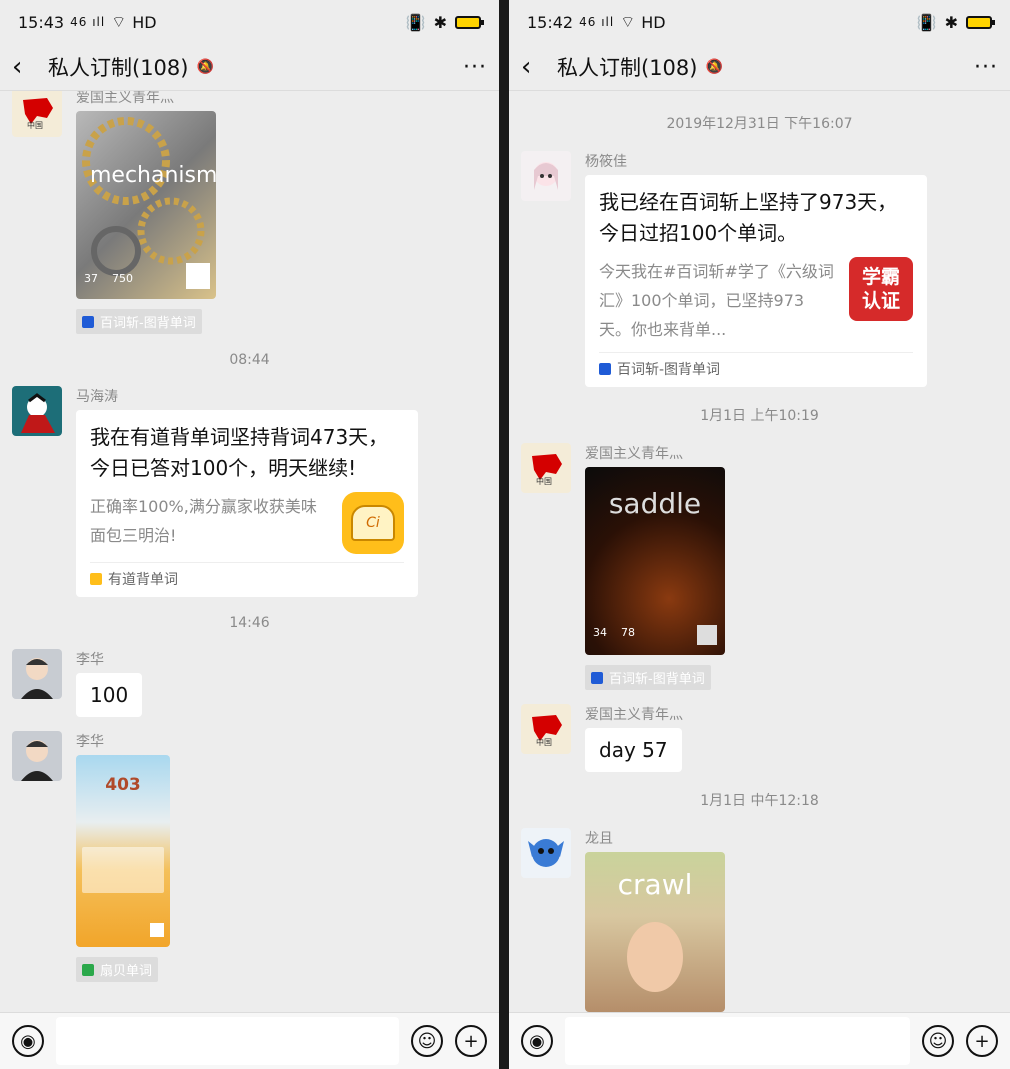 Image resolution: width=1010 pixels, height=1069 pixels. Describe the element at coordinates (655, 932) in the screenshot. I see `shared-image: crawl` at that location.